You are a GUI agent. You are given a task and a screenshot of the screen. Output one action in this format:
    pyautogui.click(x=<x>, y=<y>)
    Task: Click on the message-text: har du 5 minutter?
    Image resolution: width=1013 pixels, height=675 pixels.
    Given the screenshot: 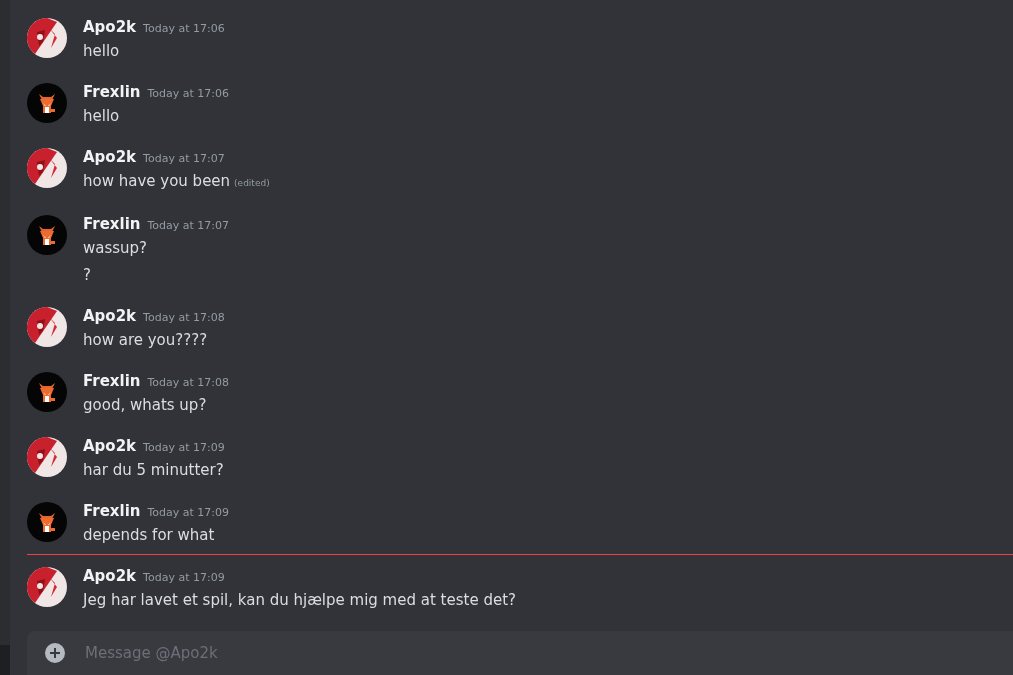 What is the action you would take?
    pyautogui.click(x=153, y=470)
    